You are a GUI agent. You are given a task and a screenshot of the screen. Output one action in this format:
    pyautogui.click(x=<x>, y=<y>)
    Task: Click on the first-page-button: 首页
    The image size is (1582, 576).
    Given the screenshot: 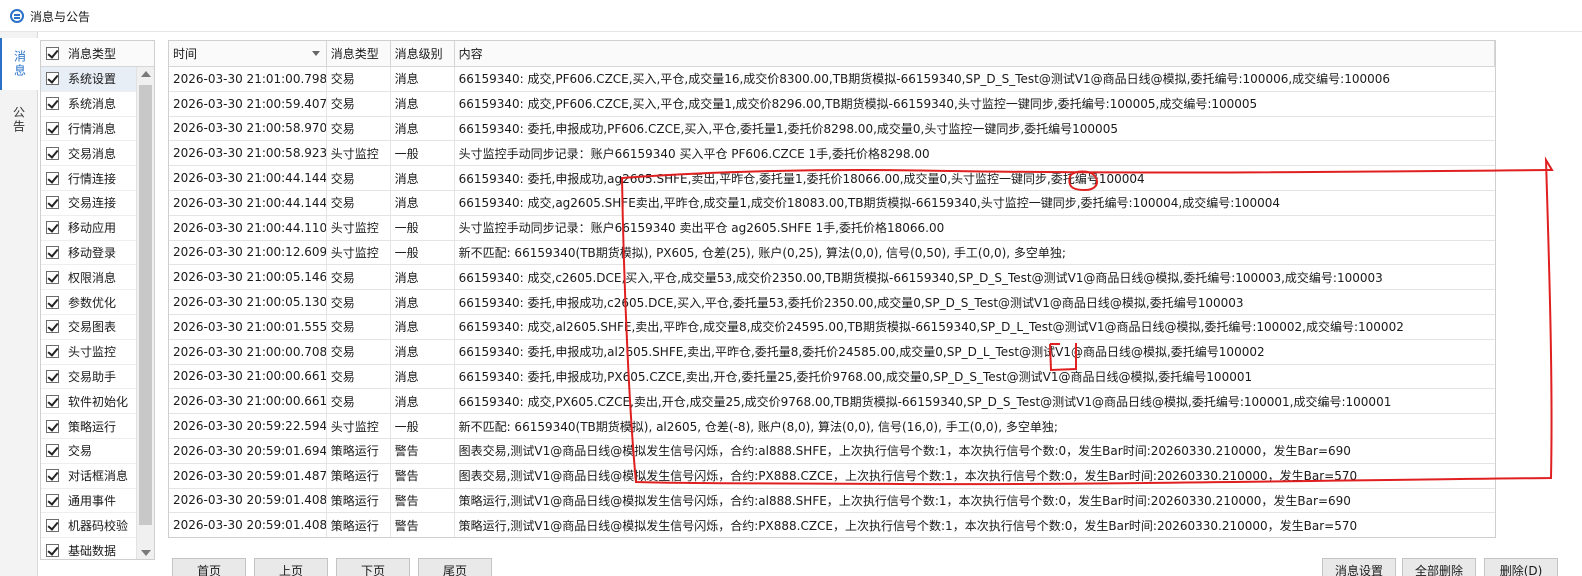 What is the action you would take?
    pyautogui.click(x=209, y=567)
    